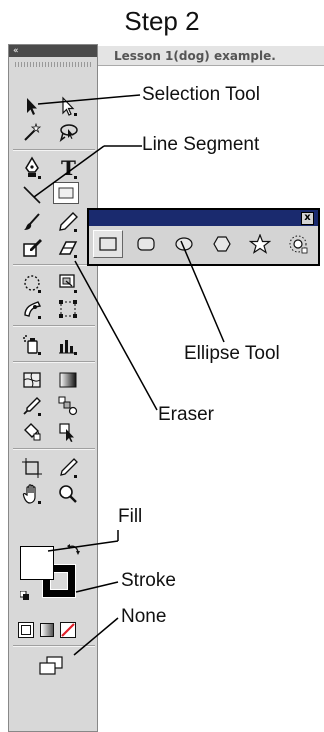  I want to click on selection-tool-label: Selection Tool, so click(201, 94).